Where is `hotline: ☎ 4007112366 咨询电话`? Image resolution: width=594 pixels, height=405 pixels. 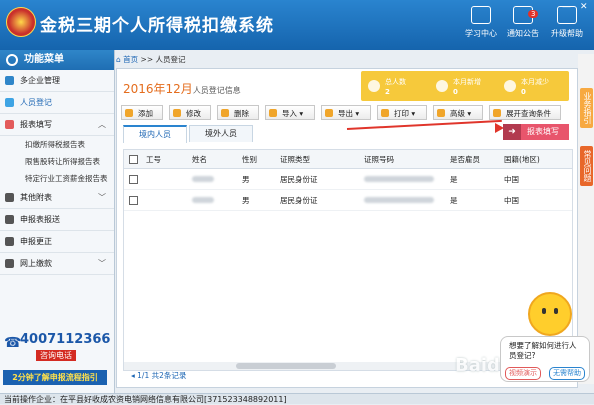 hotline: ☎ 4007112366 咨询电话 is located at coordinates (56, 348).